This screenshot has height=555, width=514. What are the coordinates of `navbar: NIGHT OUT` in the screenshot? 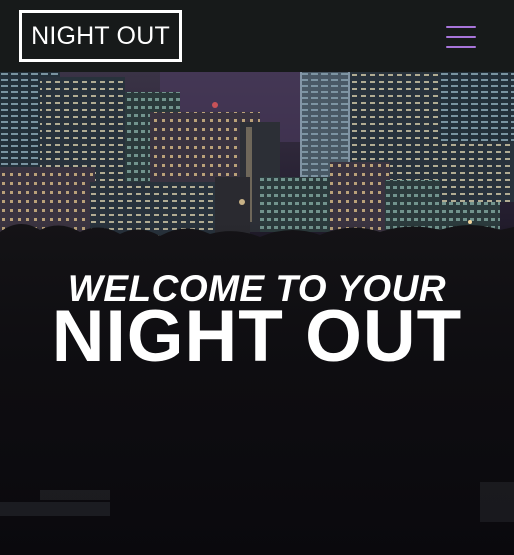 It's located at (257, 36).